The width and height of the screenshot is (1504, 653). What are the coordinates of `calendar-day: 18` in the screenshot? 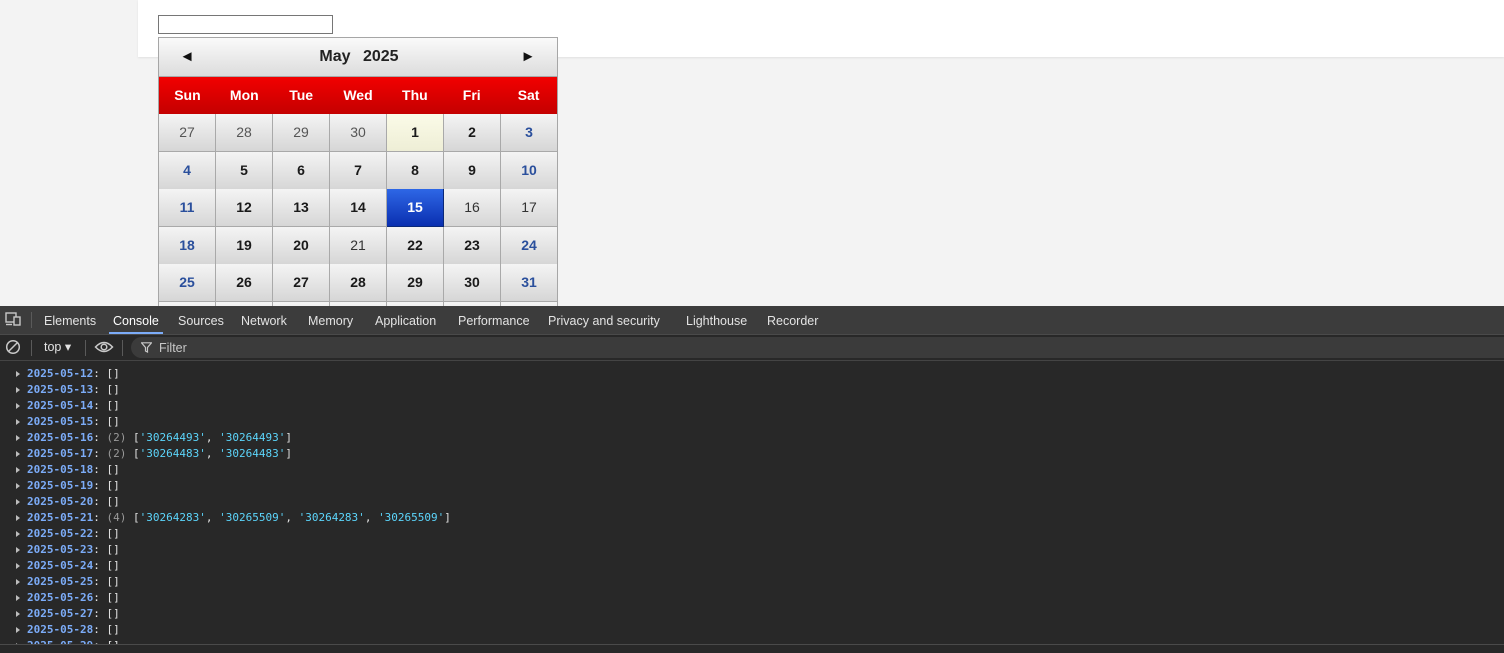 It's located at (187, 245).